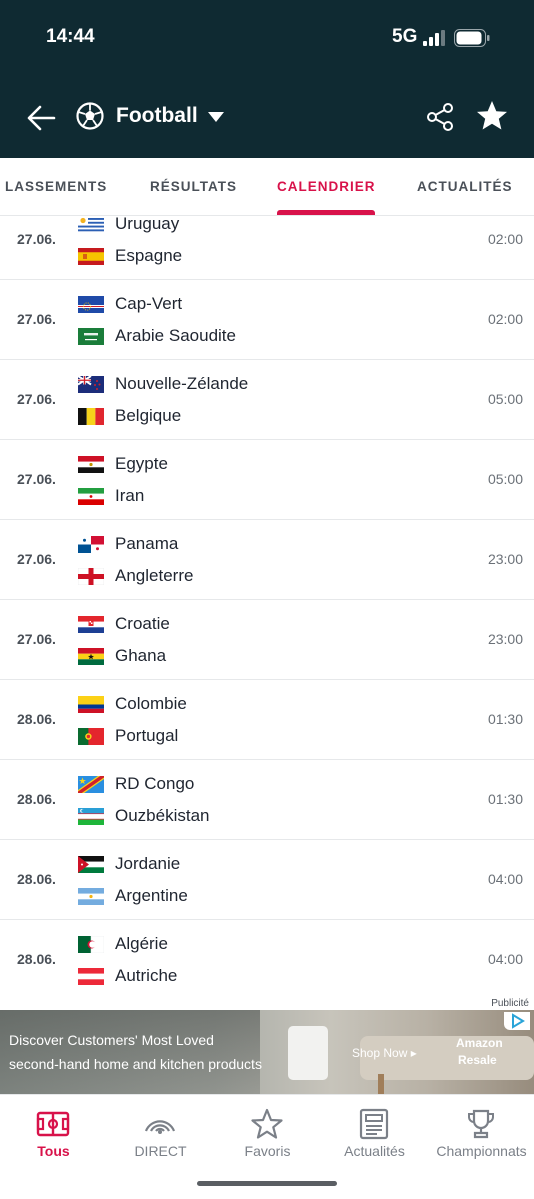  Describe the element at coordinates (160, 1151) in the screenshot. I see `nav-direct-label: DIRECT` at that location.